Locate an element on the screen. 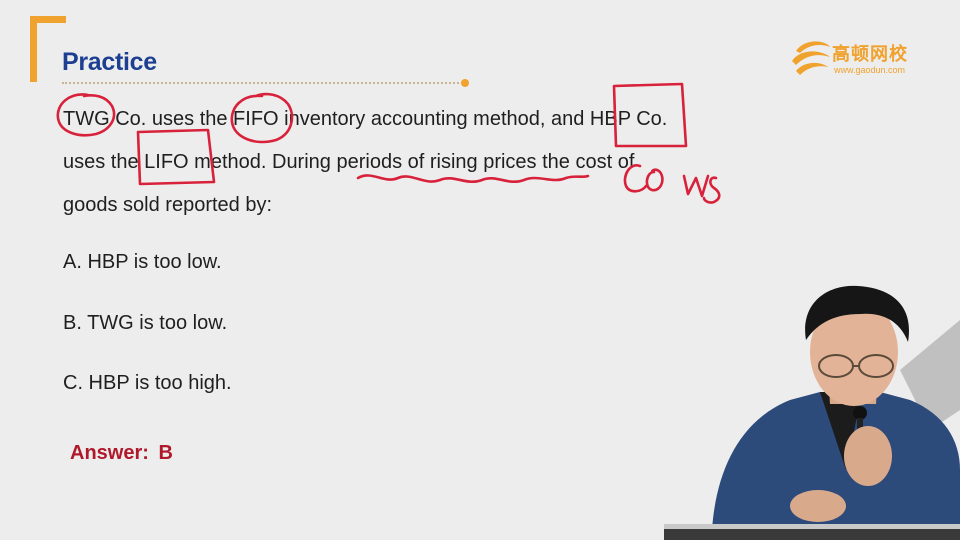  presenter-video-overlay is located at coordinates (812, 412).